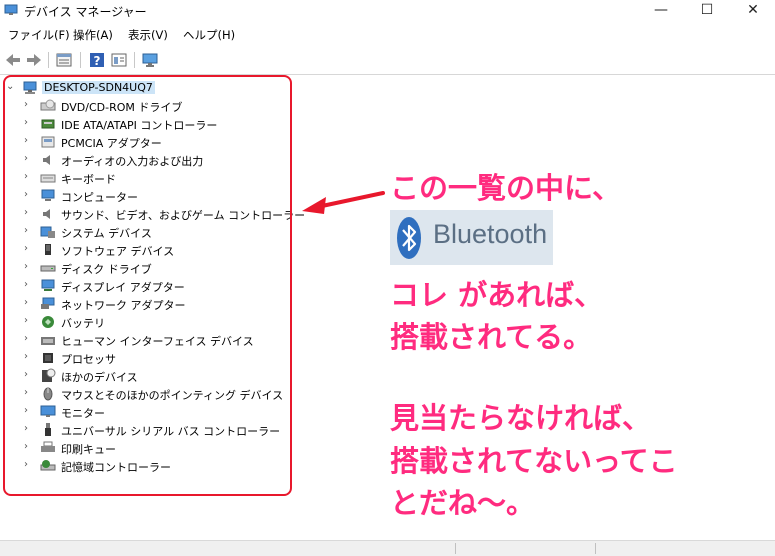 The image size is (775, 556). What do you see at coordinates (64, 60) in the screenshot?
I see `properties-icon` at bounding box center [64, 60].